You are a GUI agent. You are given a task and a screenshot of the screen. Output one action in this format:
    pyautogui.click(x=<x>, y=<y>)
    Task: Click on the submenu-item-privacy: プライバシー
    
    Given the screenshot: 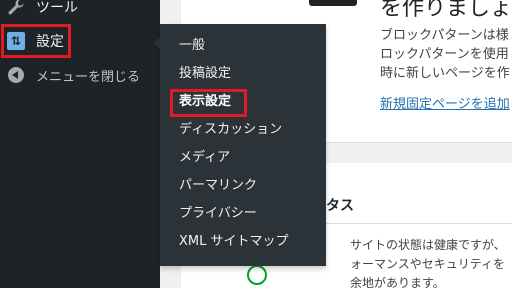 What is the action you would take?
    pyautogui.click(x=218, y=214)
    